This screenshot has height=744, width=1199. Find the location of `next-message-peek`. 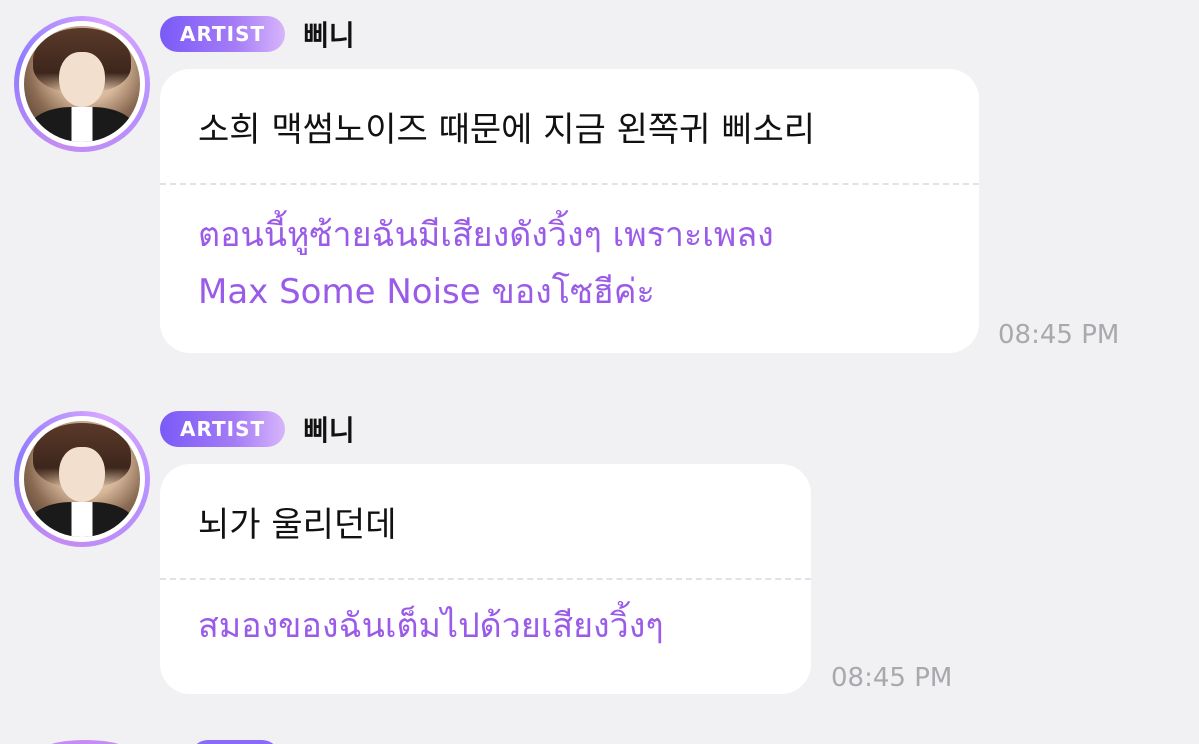

next-message-peek is located at coordinates (599, 740).